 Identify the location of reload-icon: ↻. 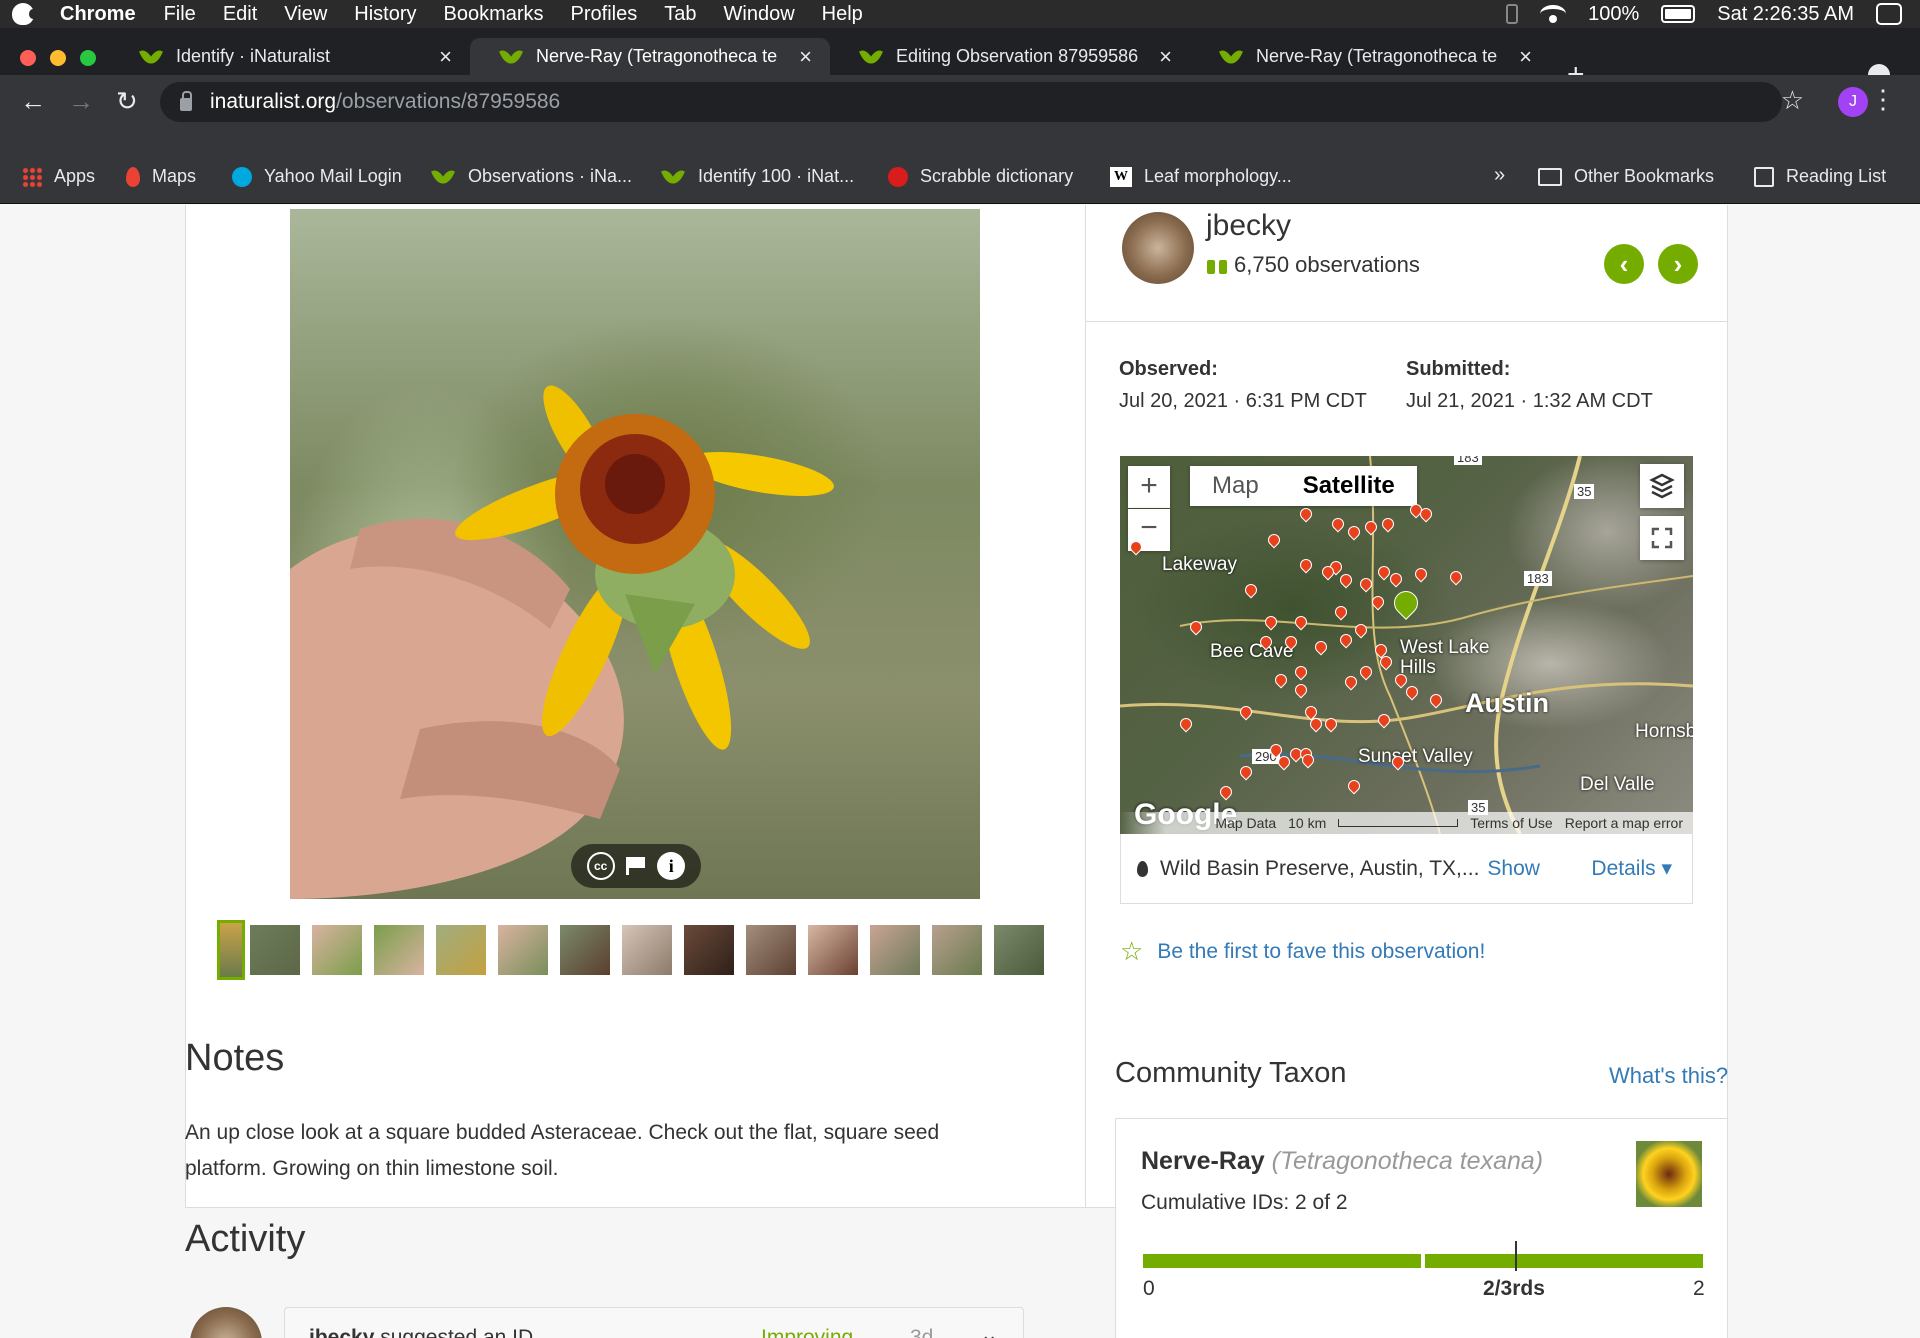
(127, 101).